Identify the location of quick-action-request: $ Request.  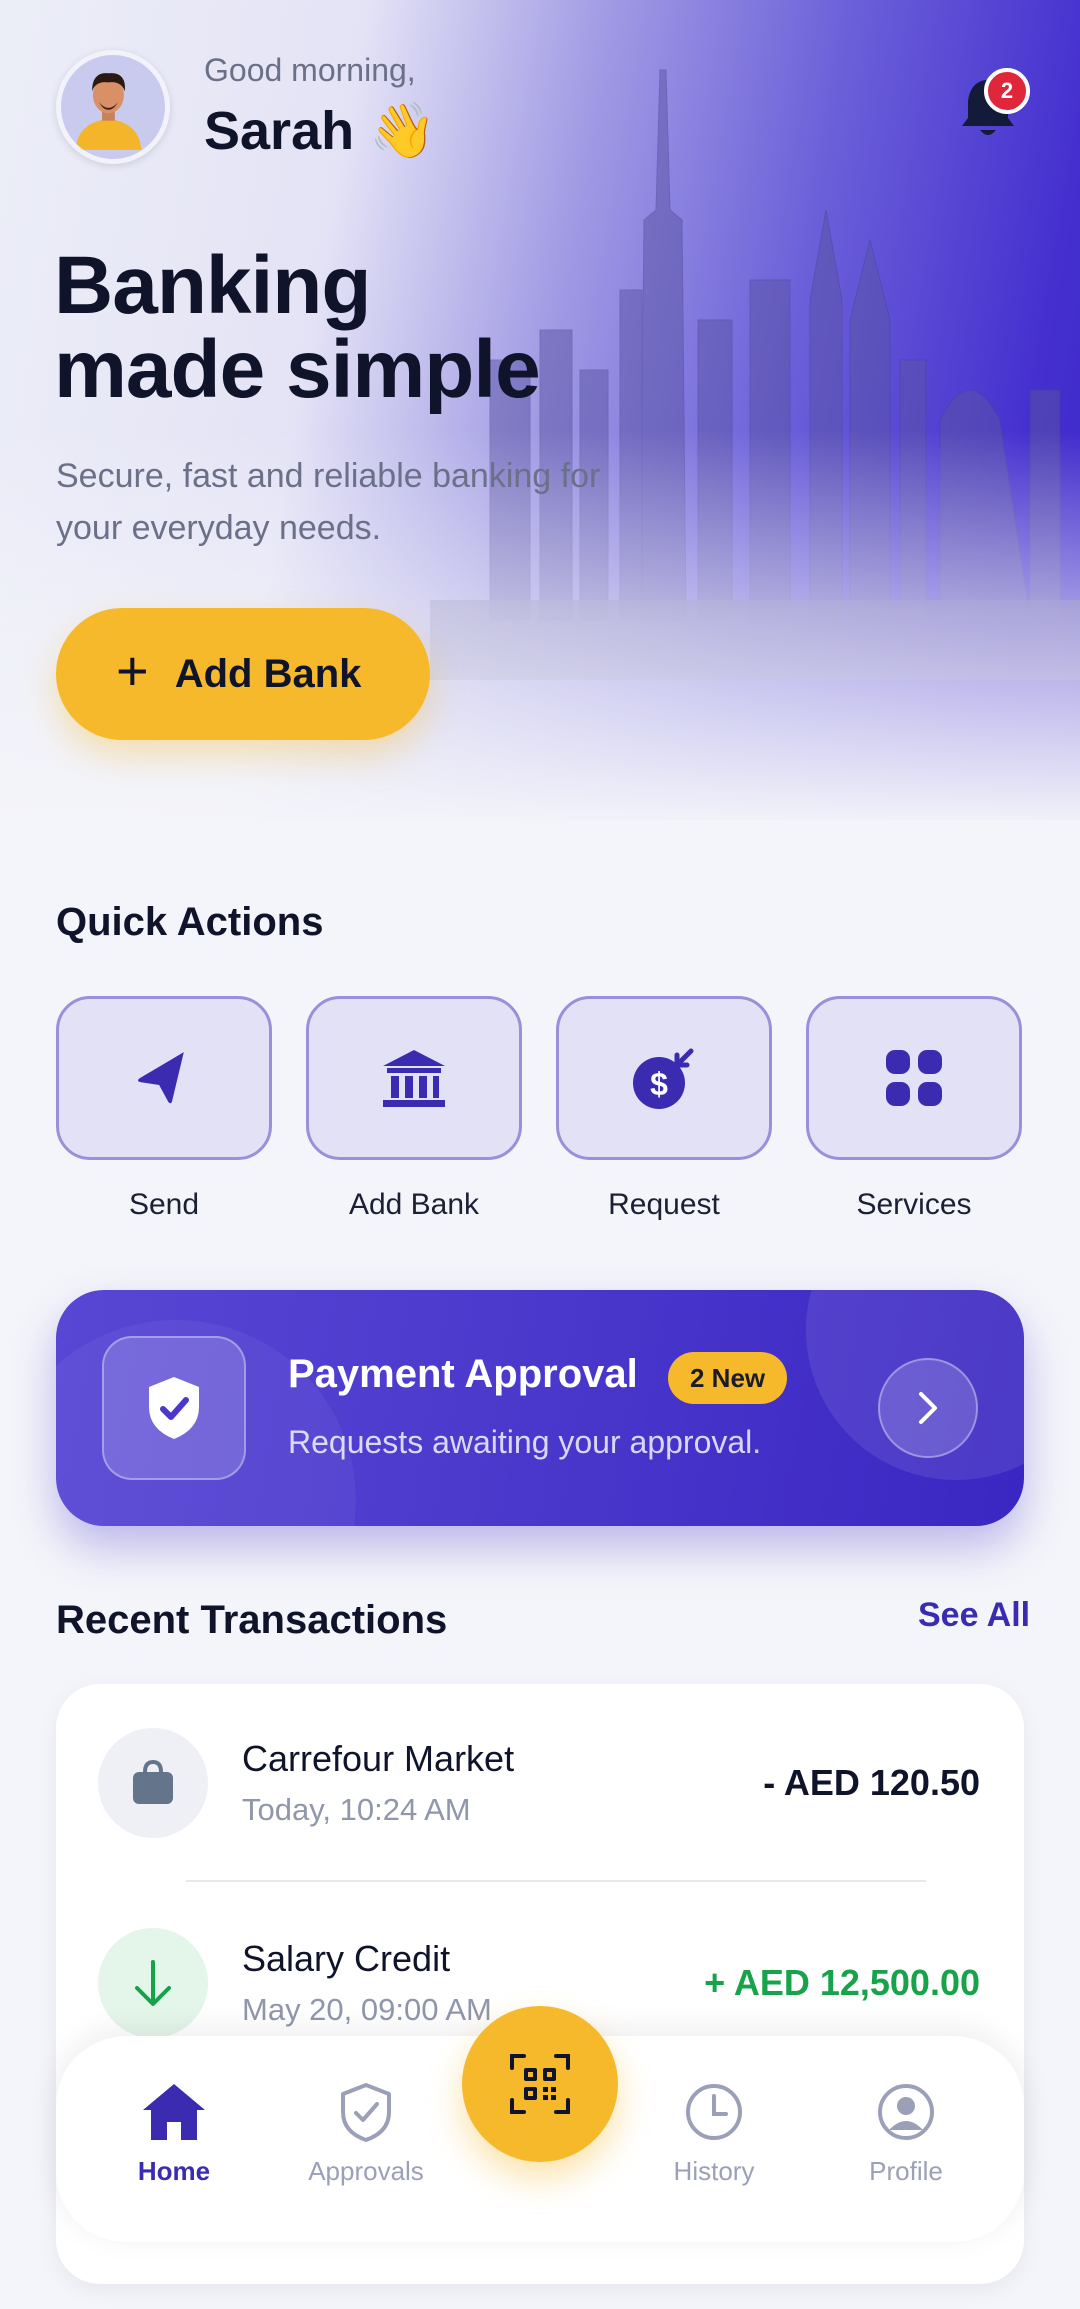
(664, 1109).